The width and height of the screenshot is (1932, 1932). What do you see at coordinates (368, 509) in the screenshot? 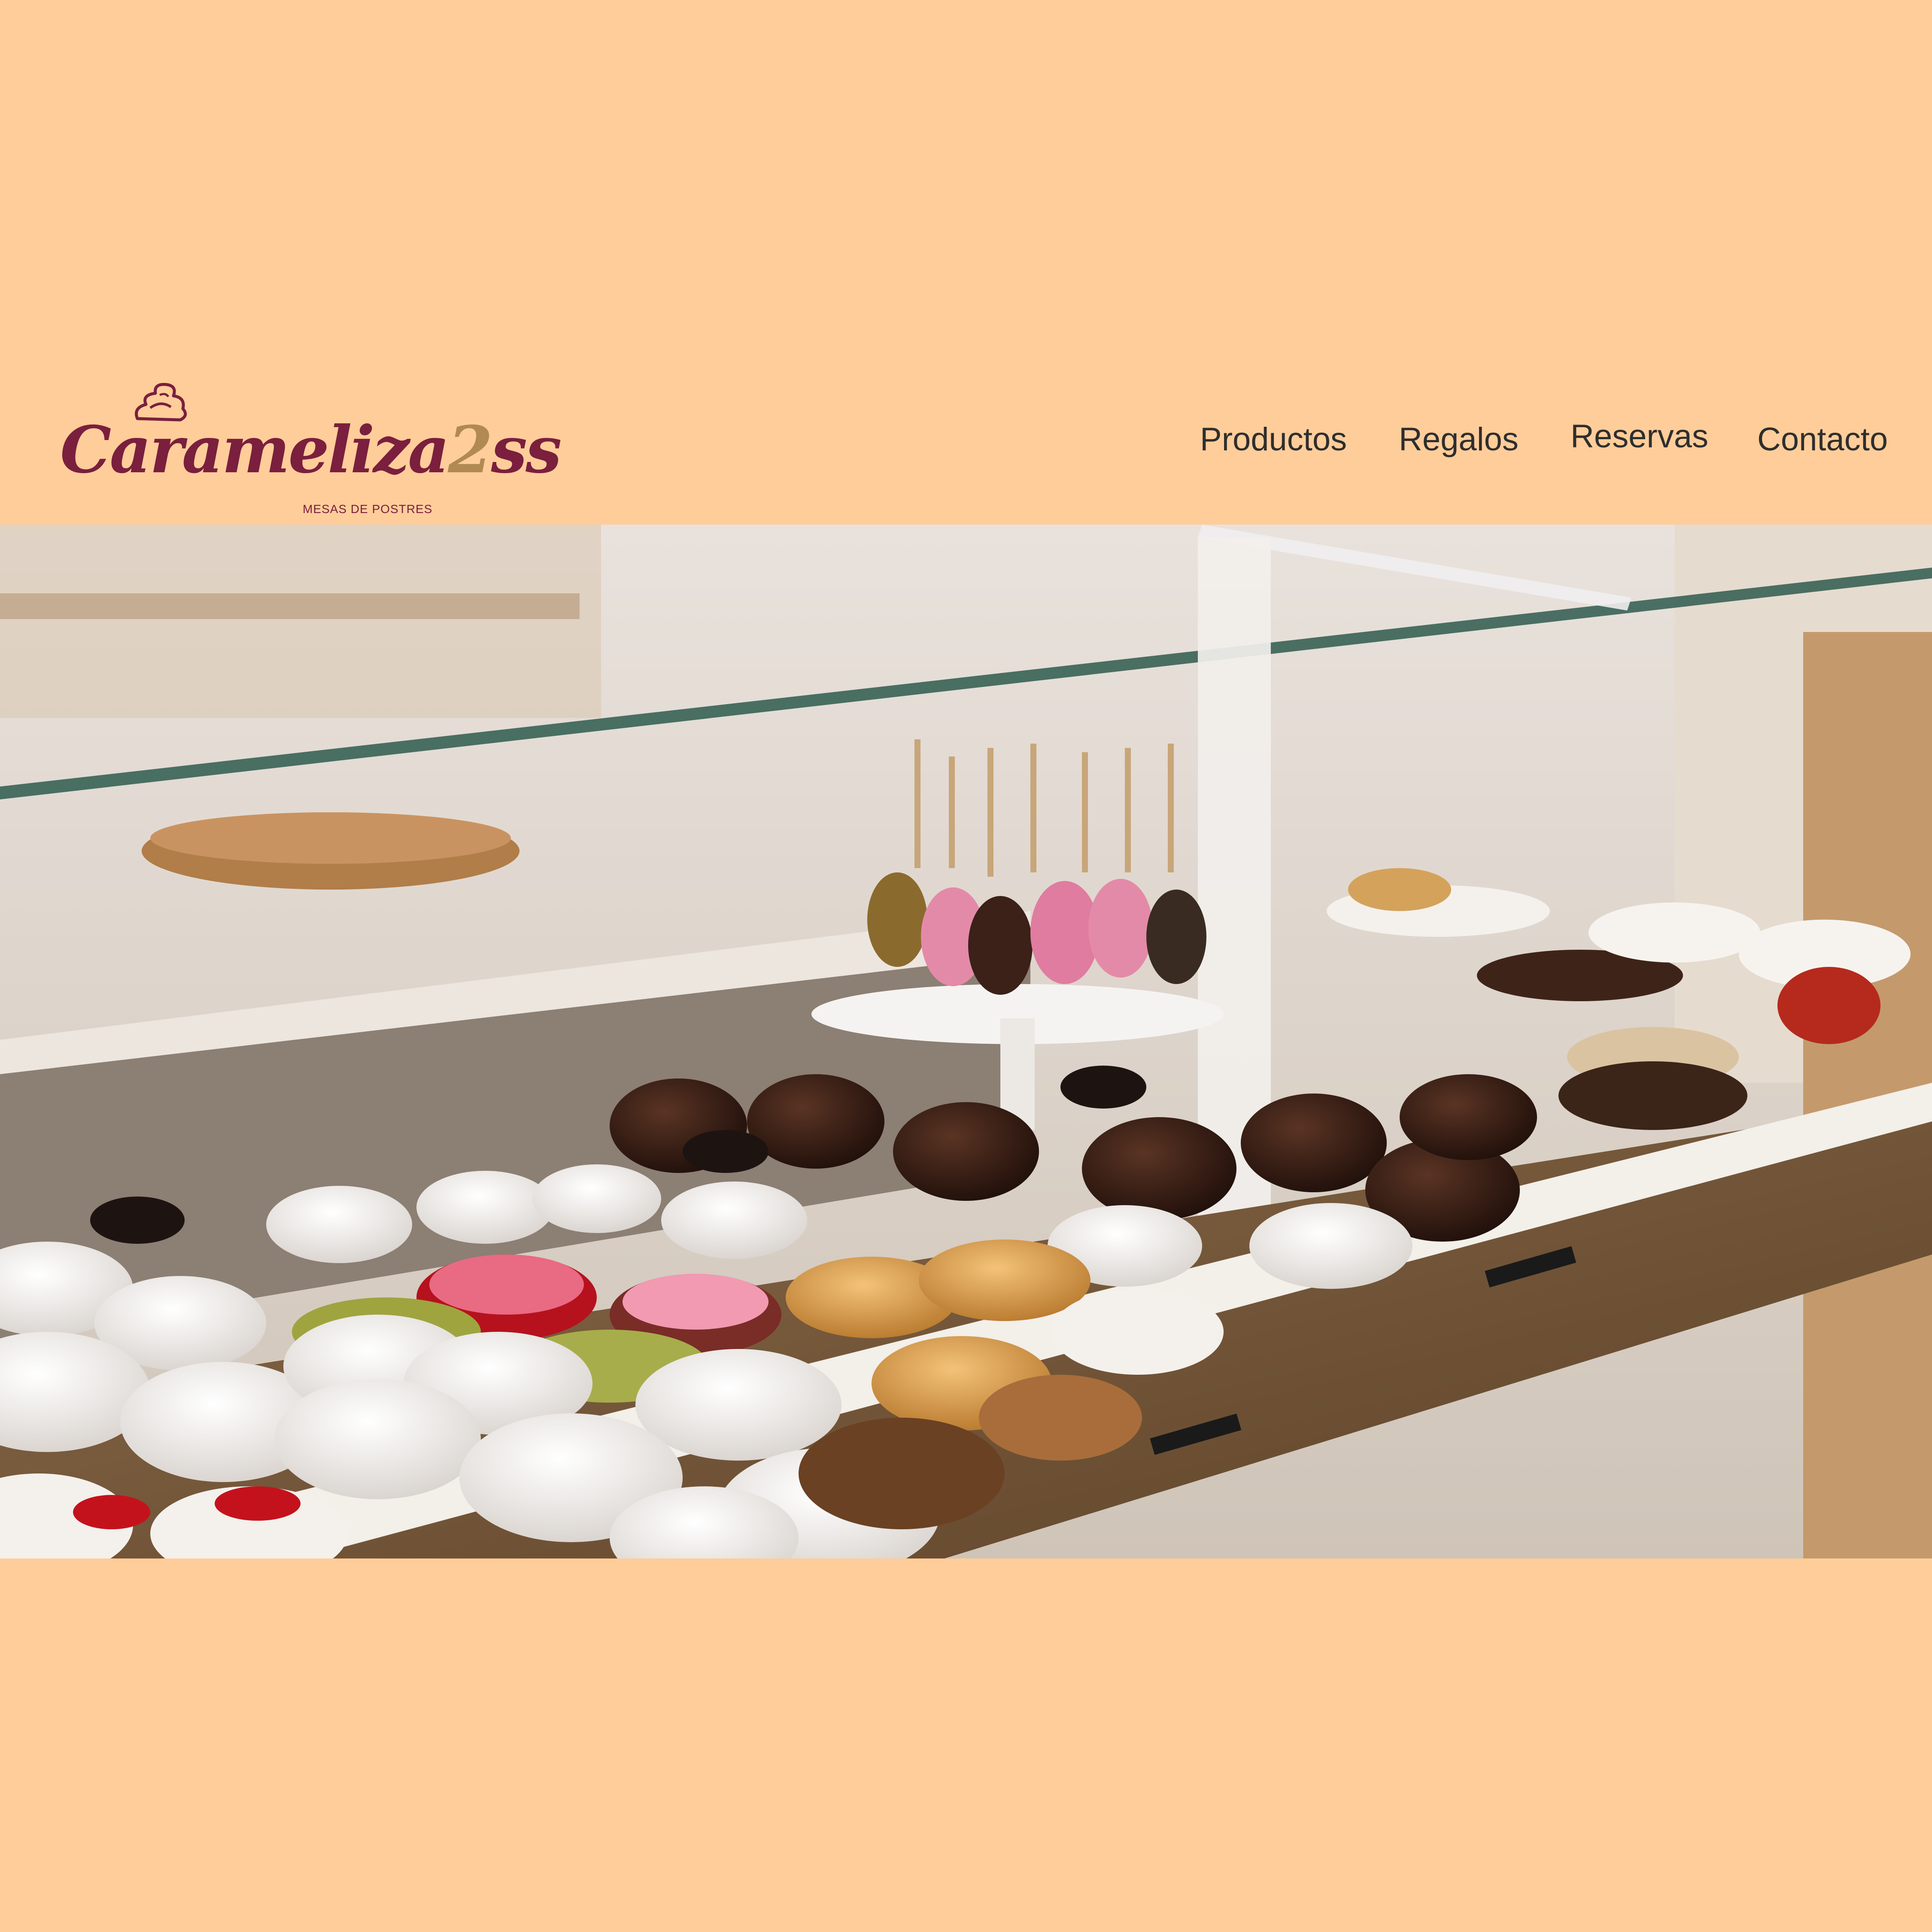
I see `brand-tagline: MESAS DE POSTRES` at bounding box center [368, 509].